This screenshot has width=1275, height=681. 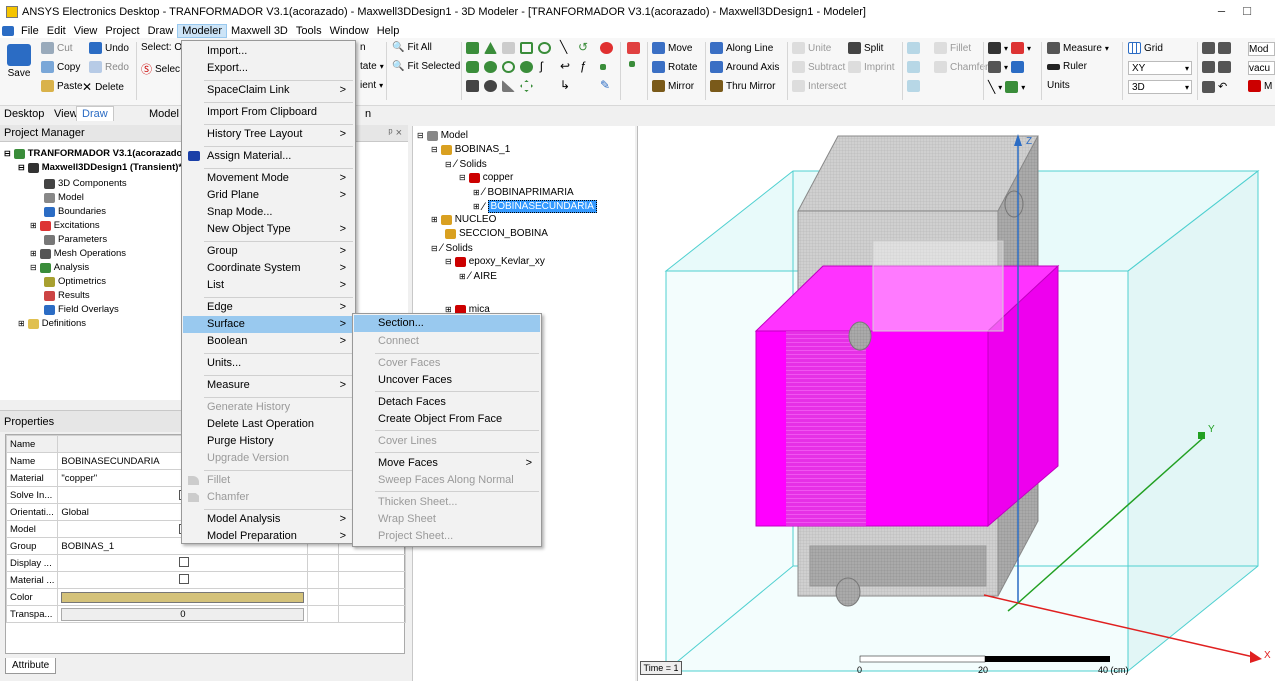 What do you see at coordinates (268, 480) in the screenshot?
I see `menu-item-fillet: Fillet` at bounding box center [268, 480].